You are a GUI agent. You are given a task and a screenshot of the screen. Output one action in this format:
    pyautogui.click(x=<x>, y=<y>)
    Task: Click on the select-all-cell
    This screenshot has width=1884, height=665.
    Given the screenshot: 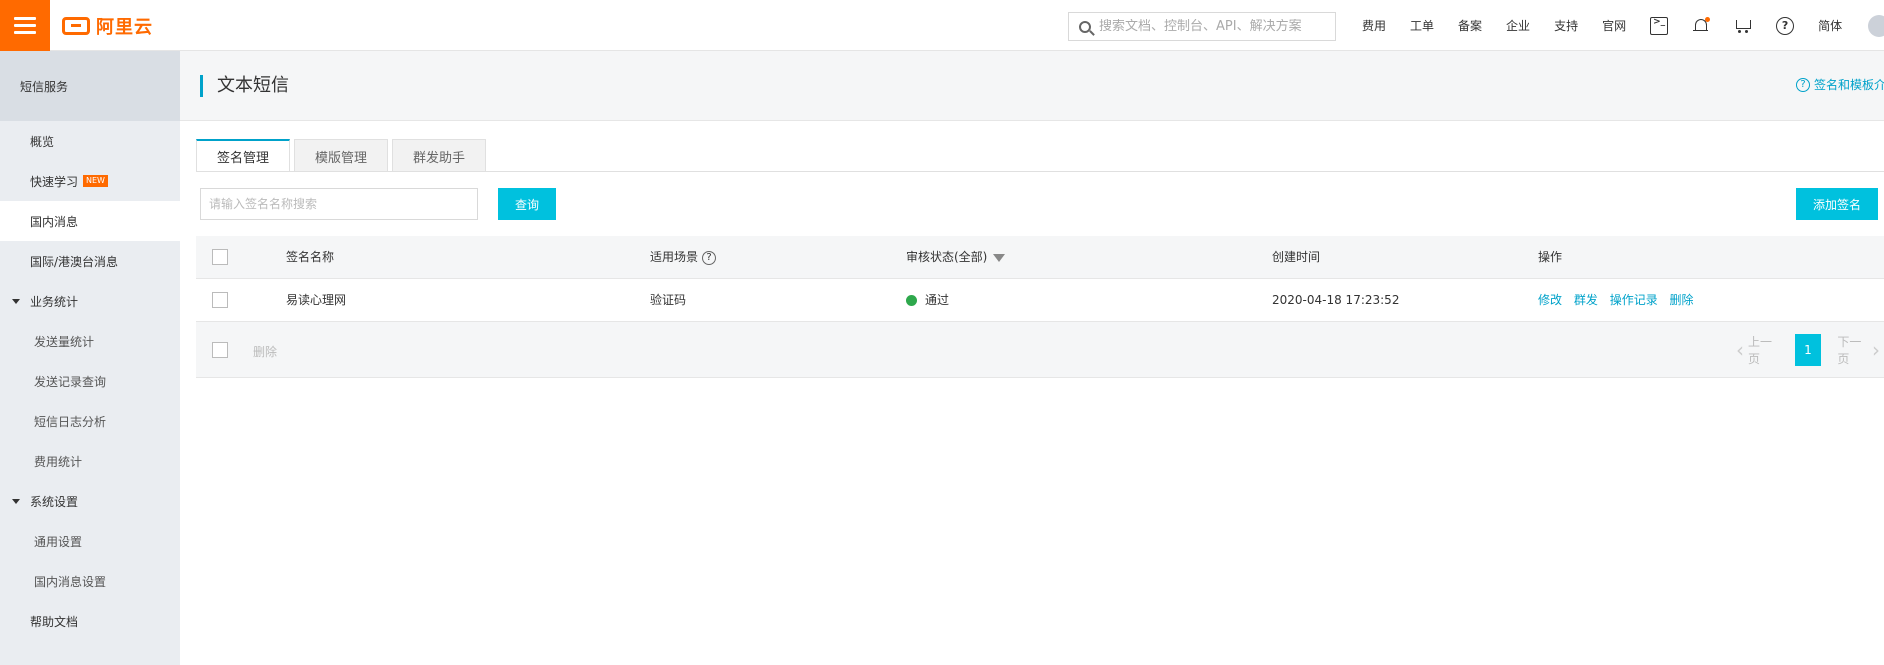 What is the action you would take?
    pyautogui.click(x=241, y=257)
    